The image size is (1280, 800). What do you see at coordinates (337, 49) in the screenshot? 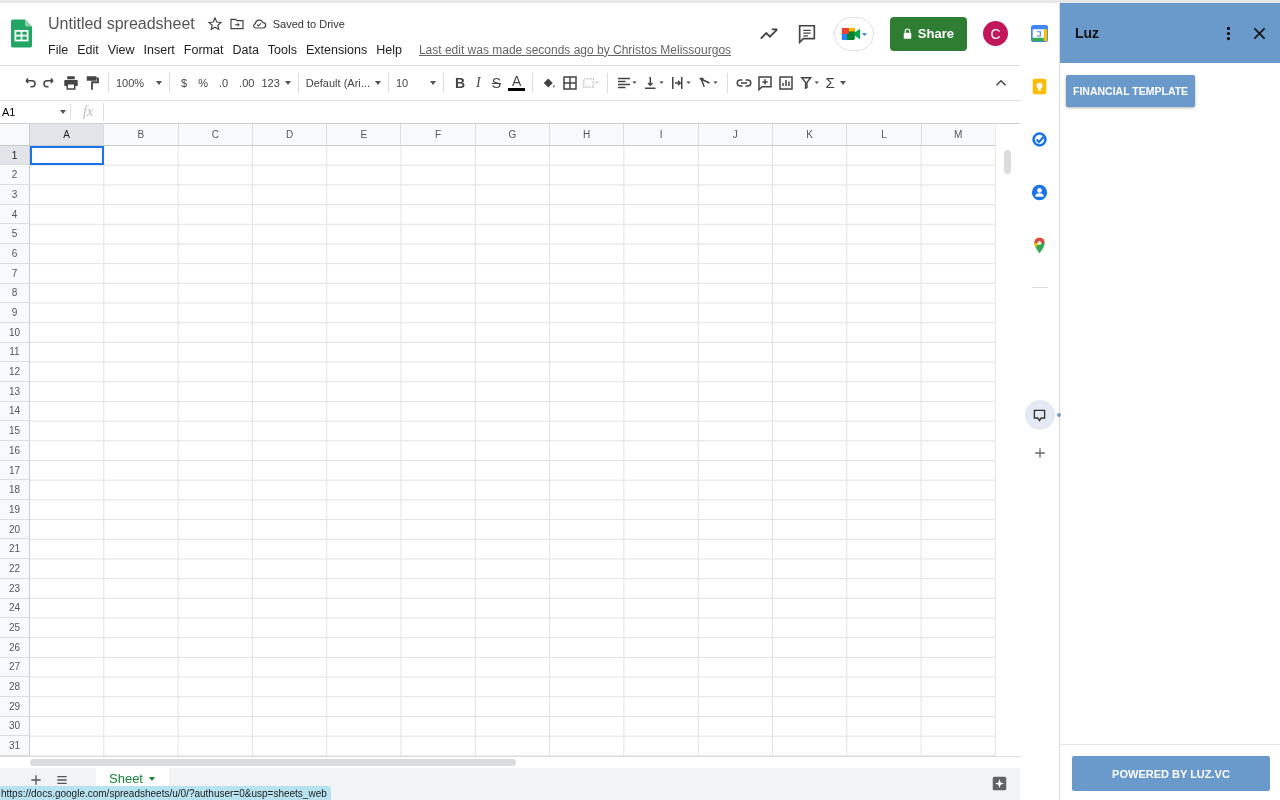
I see `menu-item: Extensions` at bounding box center [337, 49].